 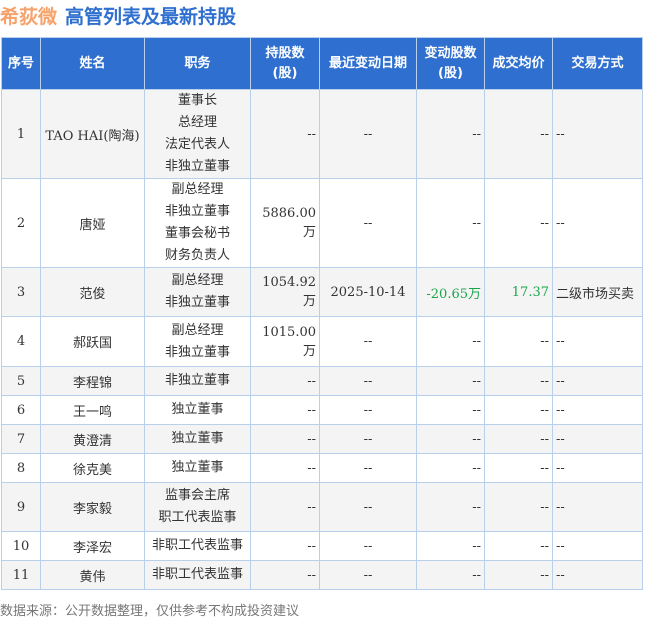 I want to click on column-header: 变动股数 (股), so click(x=450, y=63).